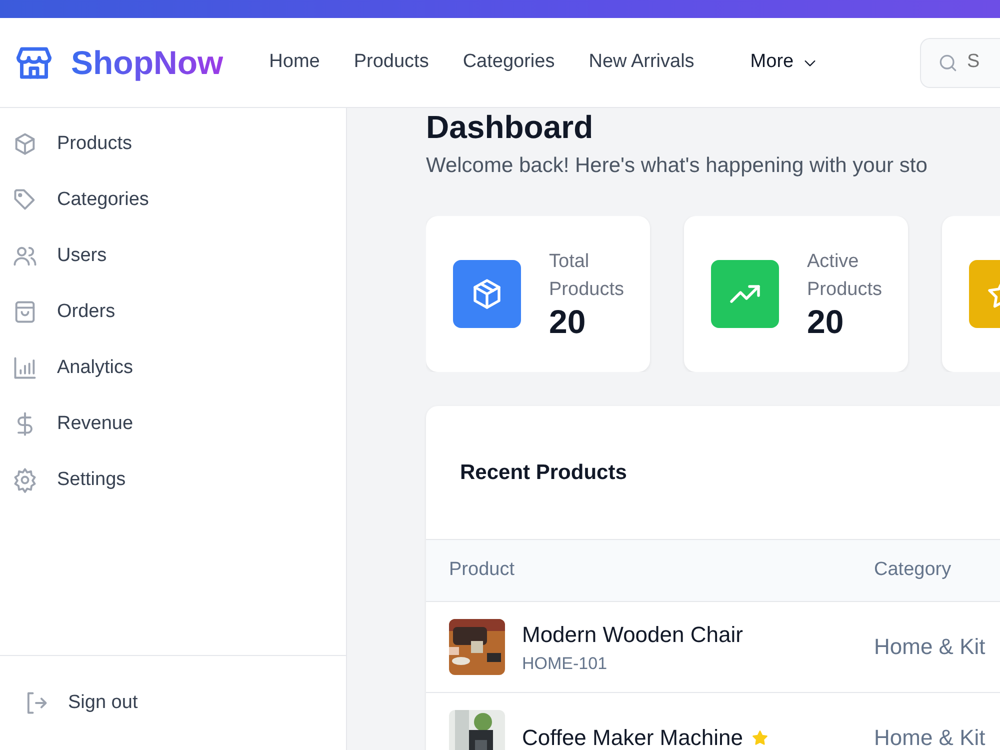 This screenshot has width=1000, height=750. Describe the element at coordinates (845, 276) in the screenshot. I see `stat-label: Active Products` at that location.